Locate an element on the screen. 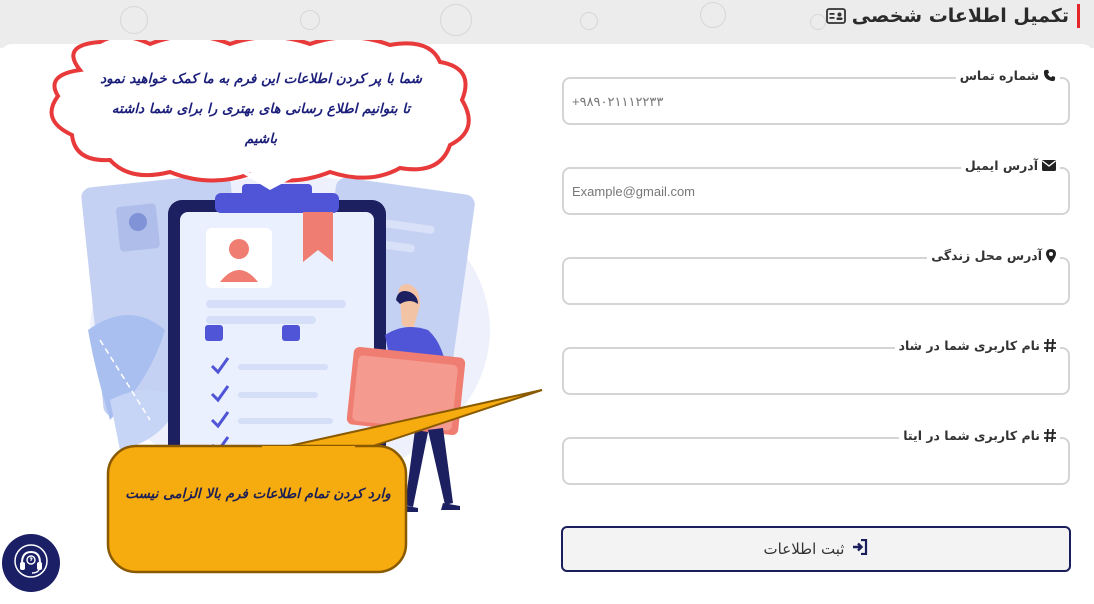 This screenshot has width=1094, height=604. envelope-icon is located at coordinates (1049, 165).